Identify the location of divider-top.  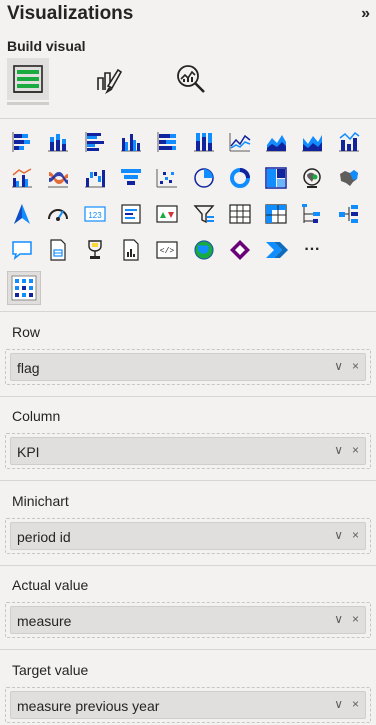
(188, 118).